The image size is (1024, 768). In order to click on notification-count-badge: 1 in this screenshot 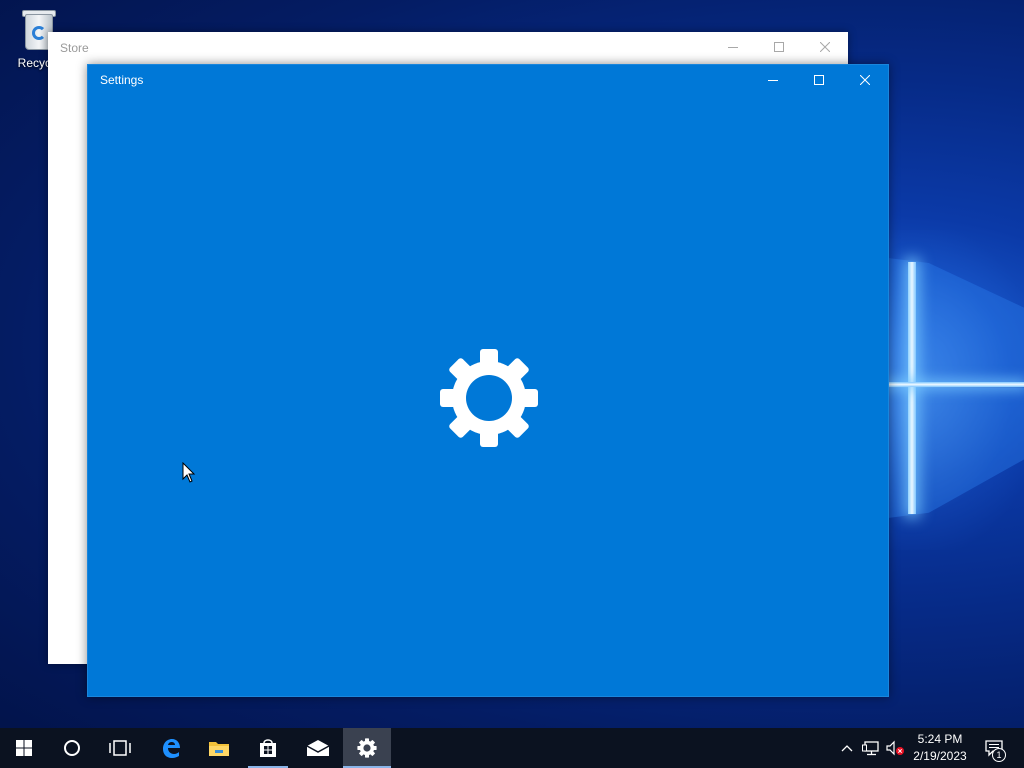, I will do `click(999, 755)`.